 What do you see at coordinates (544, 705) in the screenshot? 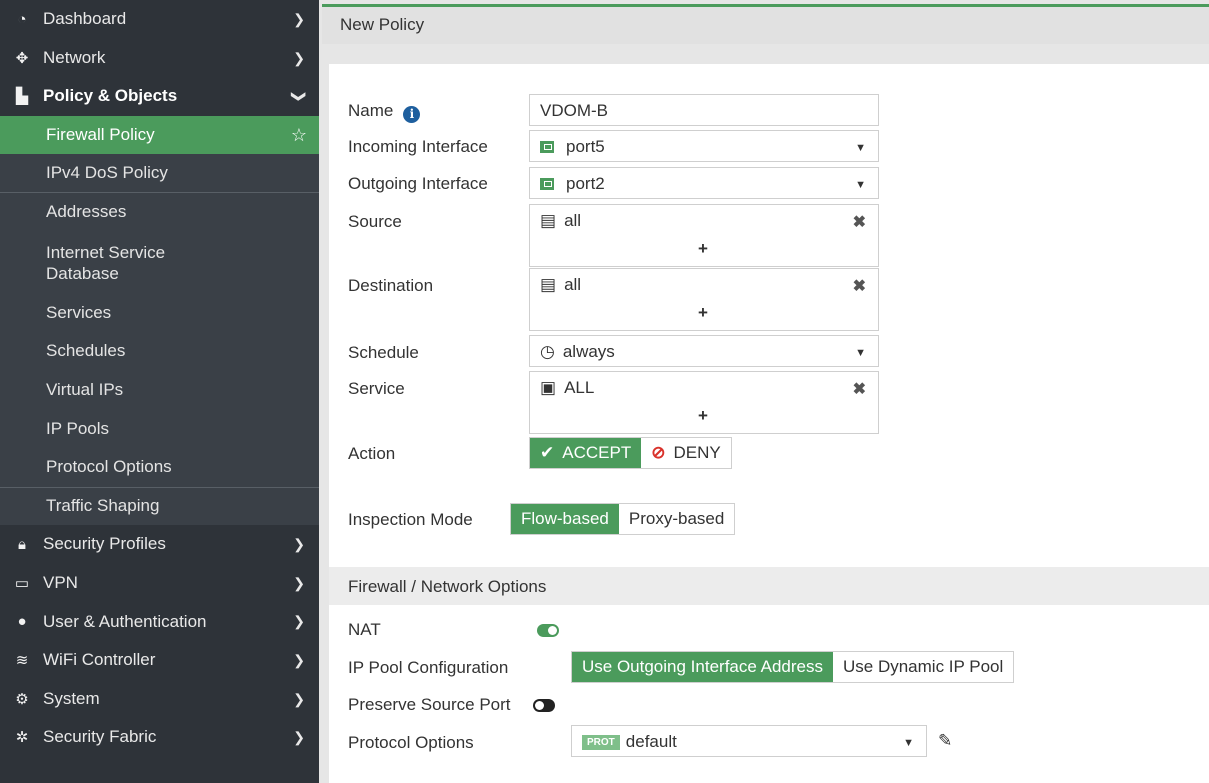
I see `preserve-source-port-toggle` at bounding box center [544, 705].